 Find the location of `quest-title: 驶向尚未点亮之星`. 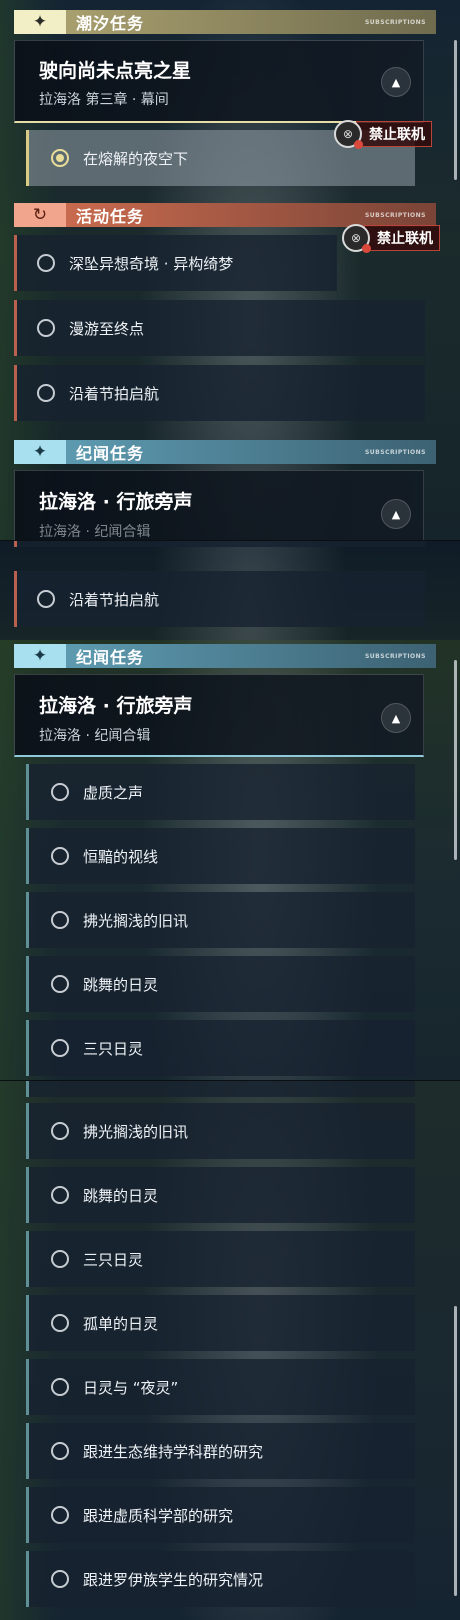

quest-title: 驶向尚未点亮之星 is located at coordinates (115, 71).